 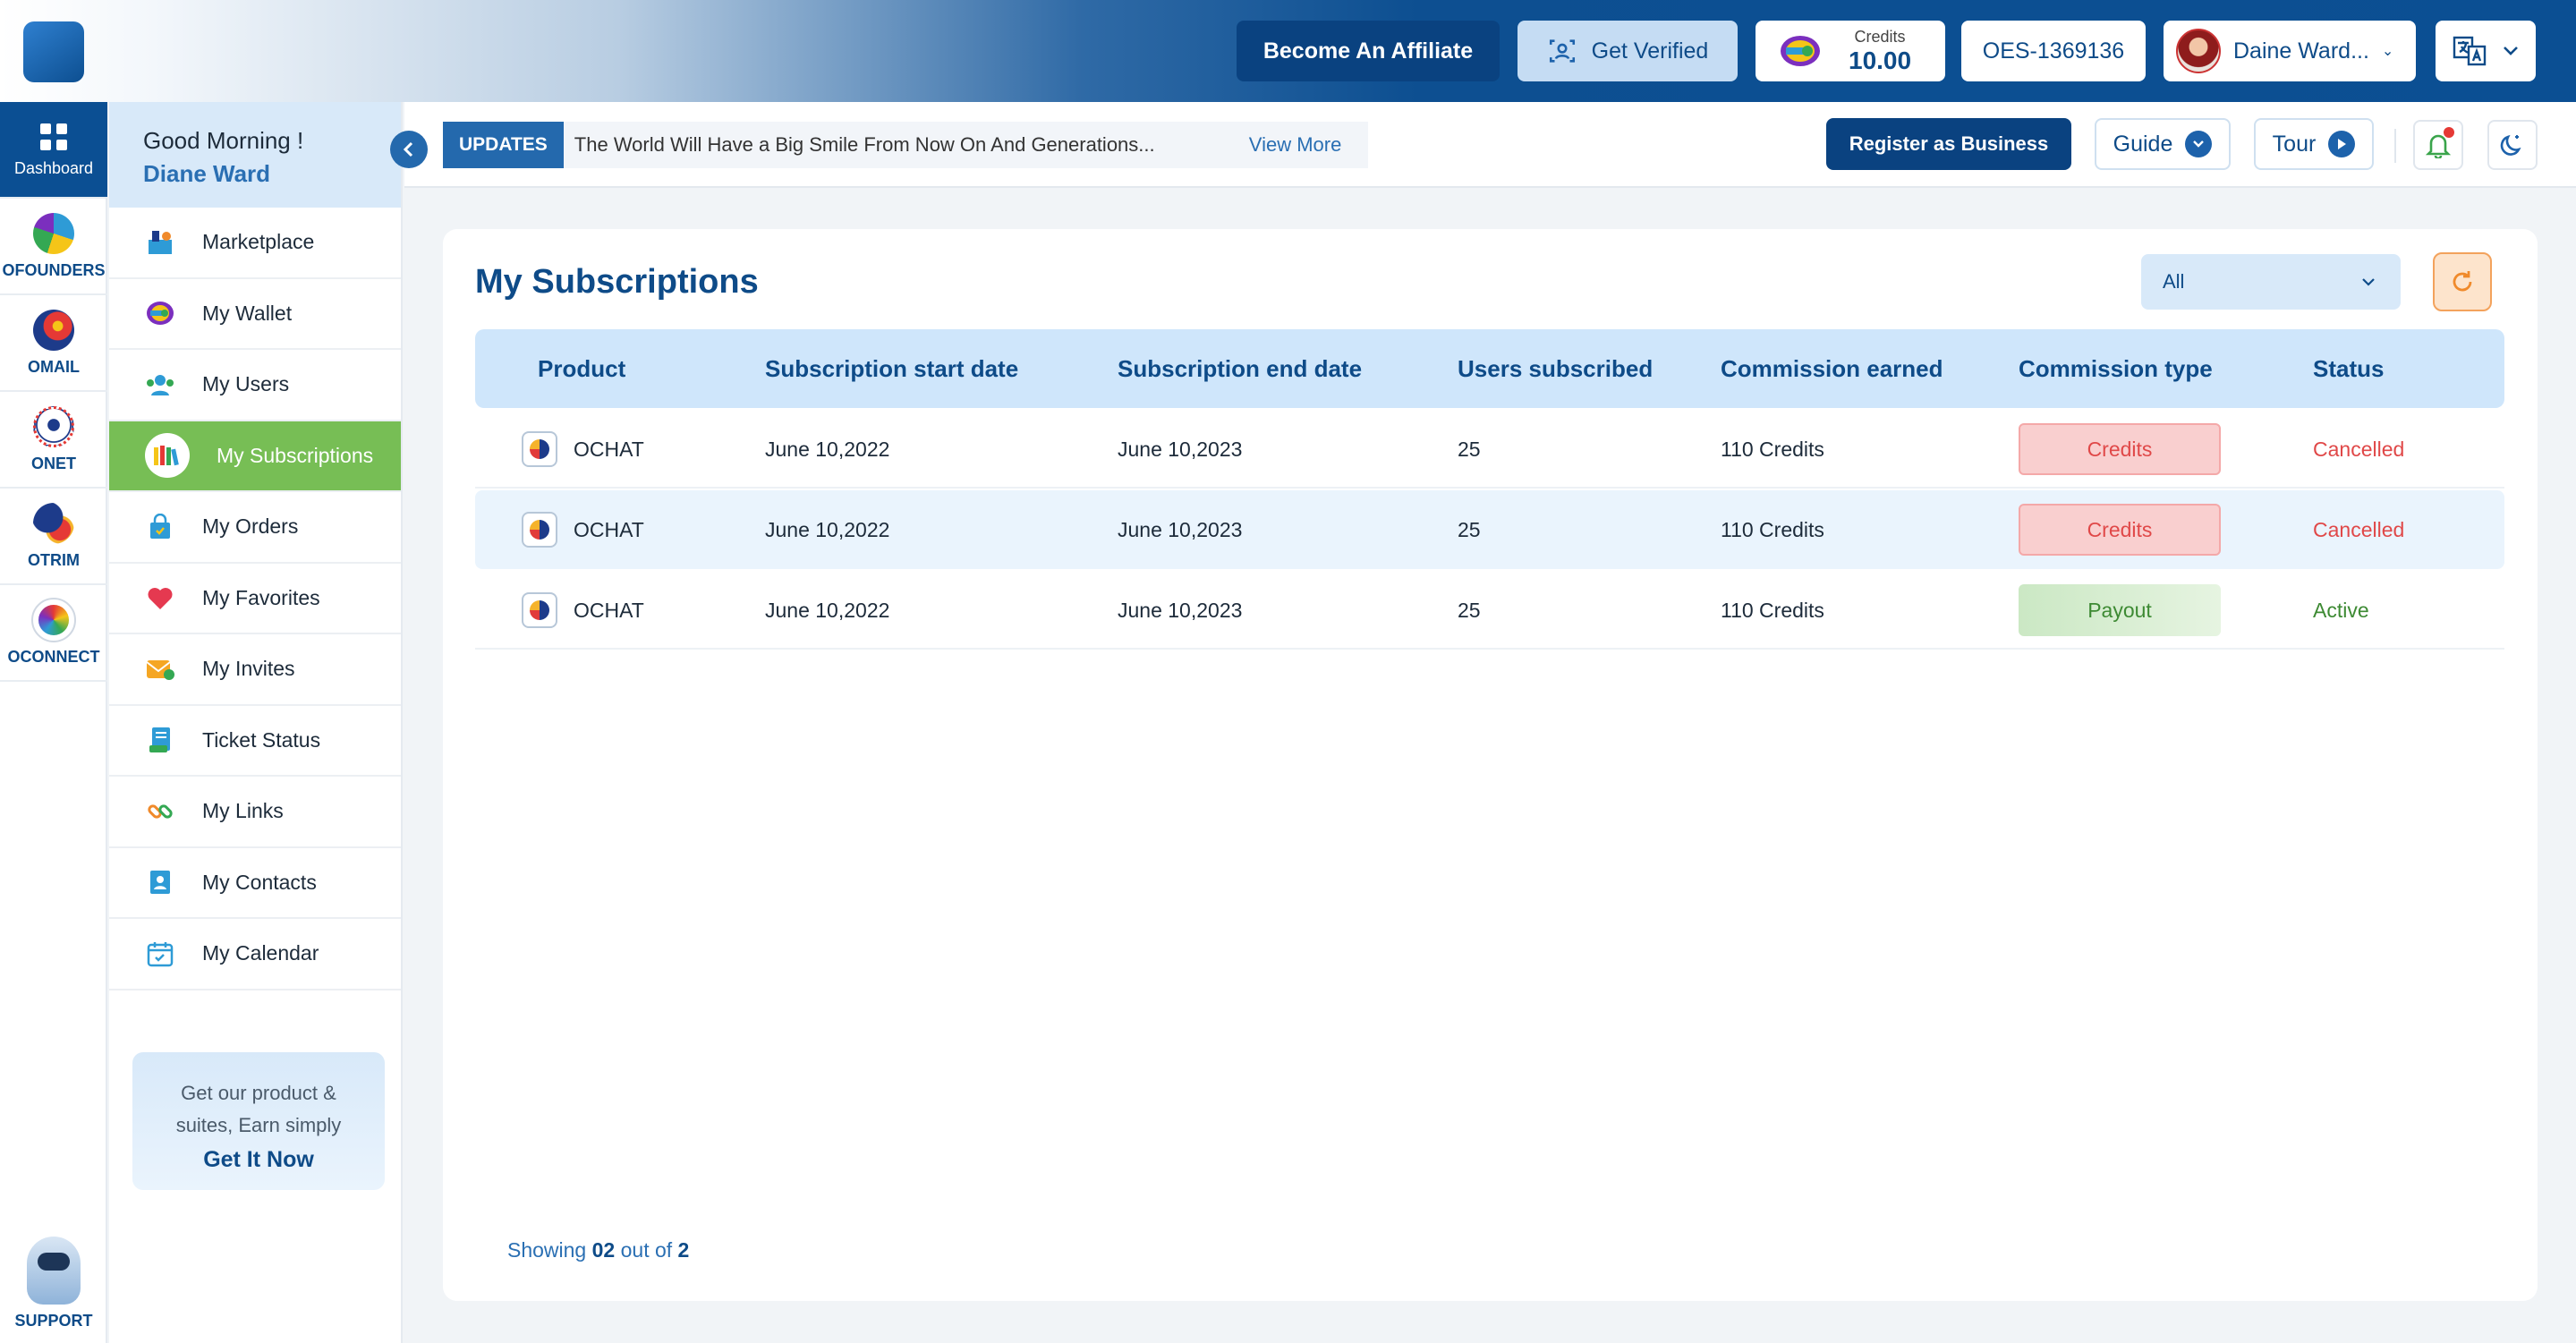 I want to click on wallet-icon, so click(x=160, y=313).